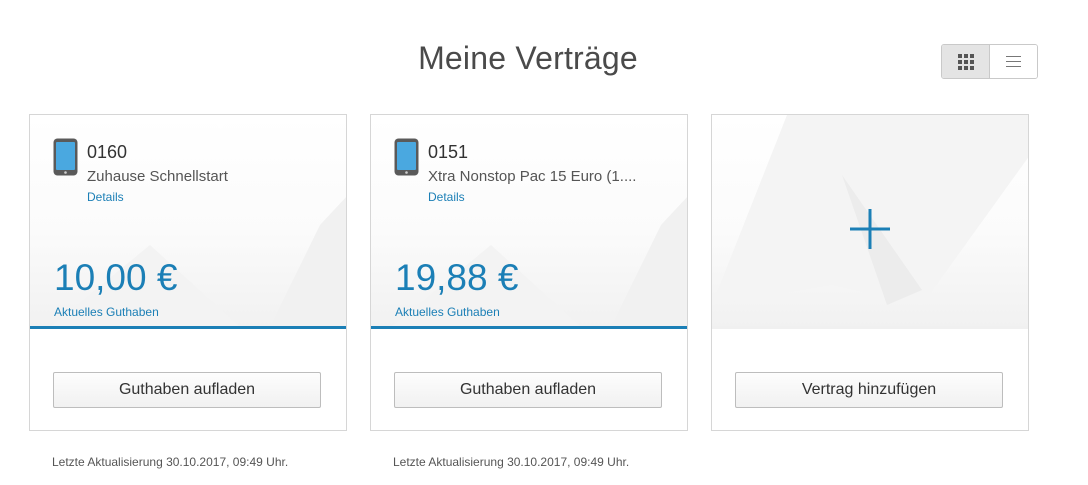 The width and height of the screenshot is (1088, 485). I want to click on add-contract-button: Vertrag hinzufügen, so click(869, 390).